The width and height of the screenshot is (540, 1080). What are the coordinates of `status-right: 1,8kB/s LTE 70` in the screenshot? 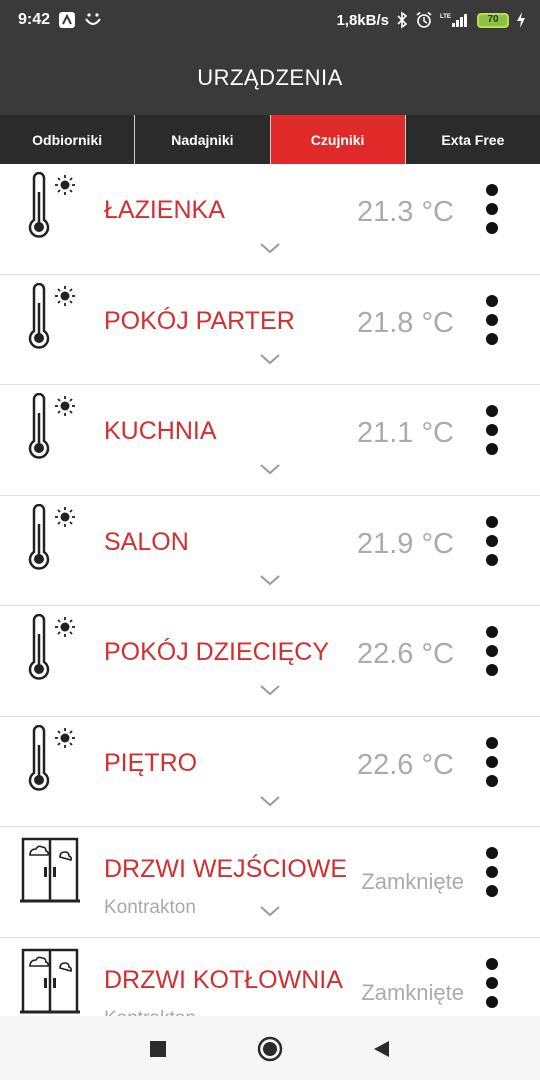 It's located at (431, 20).